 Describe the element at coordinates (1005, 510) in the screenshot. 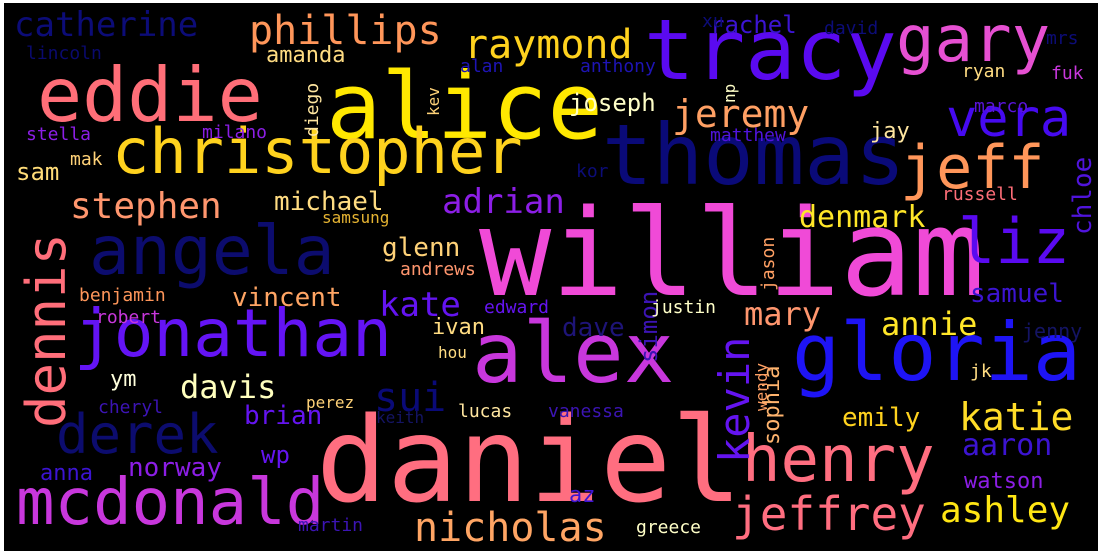

I see `word-ashley: ashley` at that location.